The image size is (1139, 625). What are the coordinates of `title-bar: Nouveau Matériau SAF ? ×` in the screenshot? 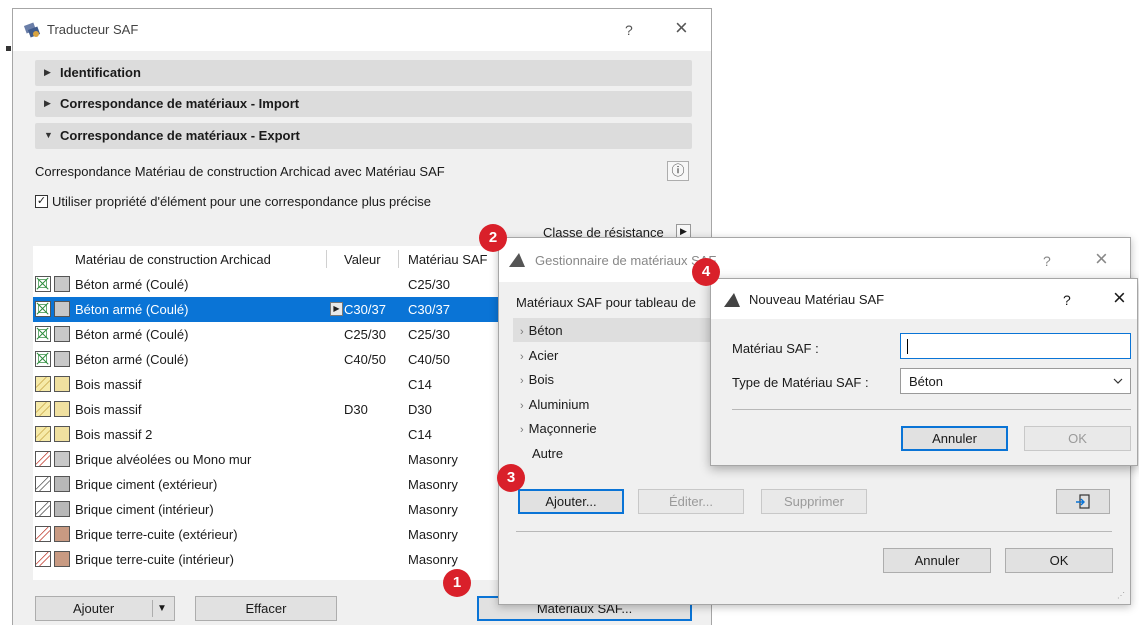 It's located at (924, 299).